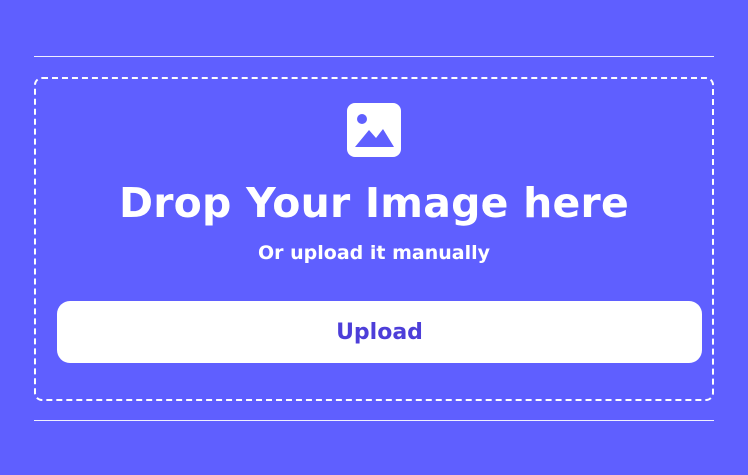  I want to click on image-icon, so click(374, 130).